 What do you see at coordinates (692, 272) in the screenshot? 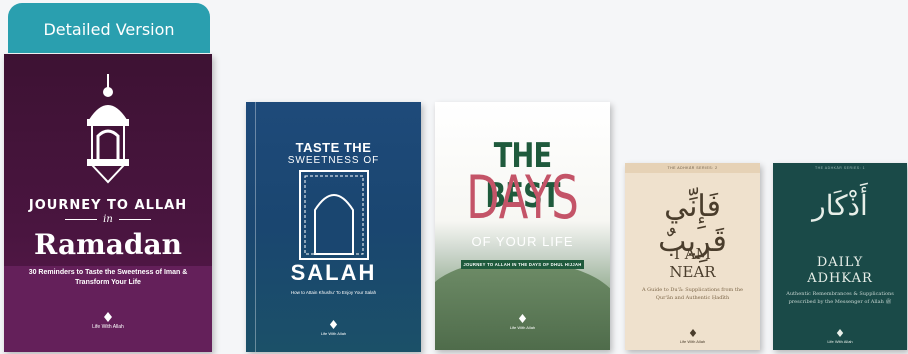
I see `book-title-line2: NEAR` at bounding box center [692, 272].